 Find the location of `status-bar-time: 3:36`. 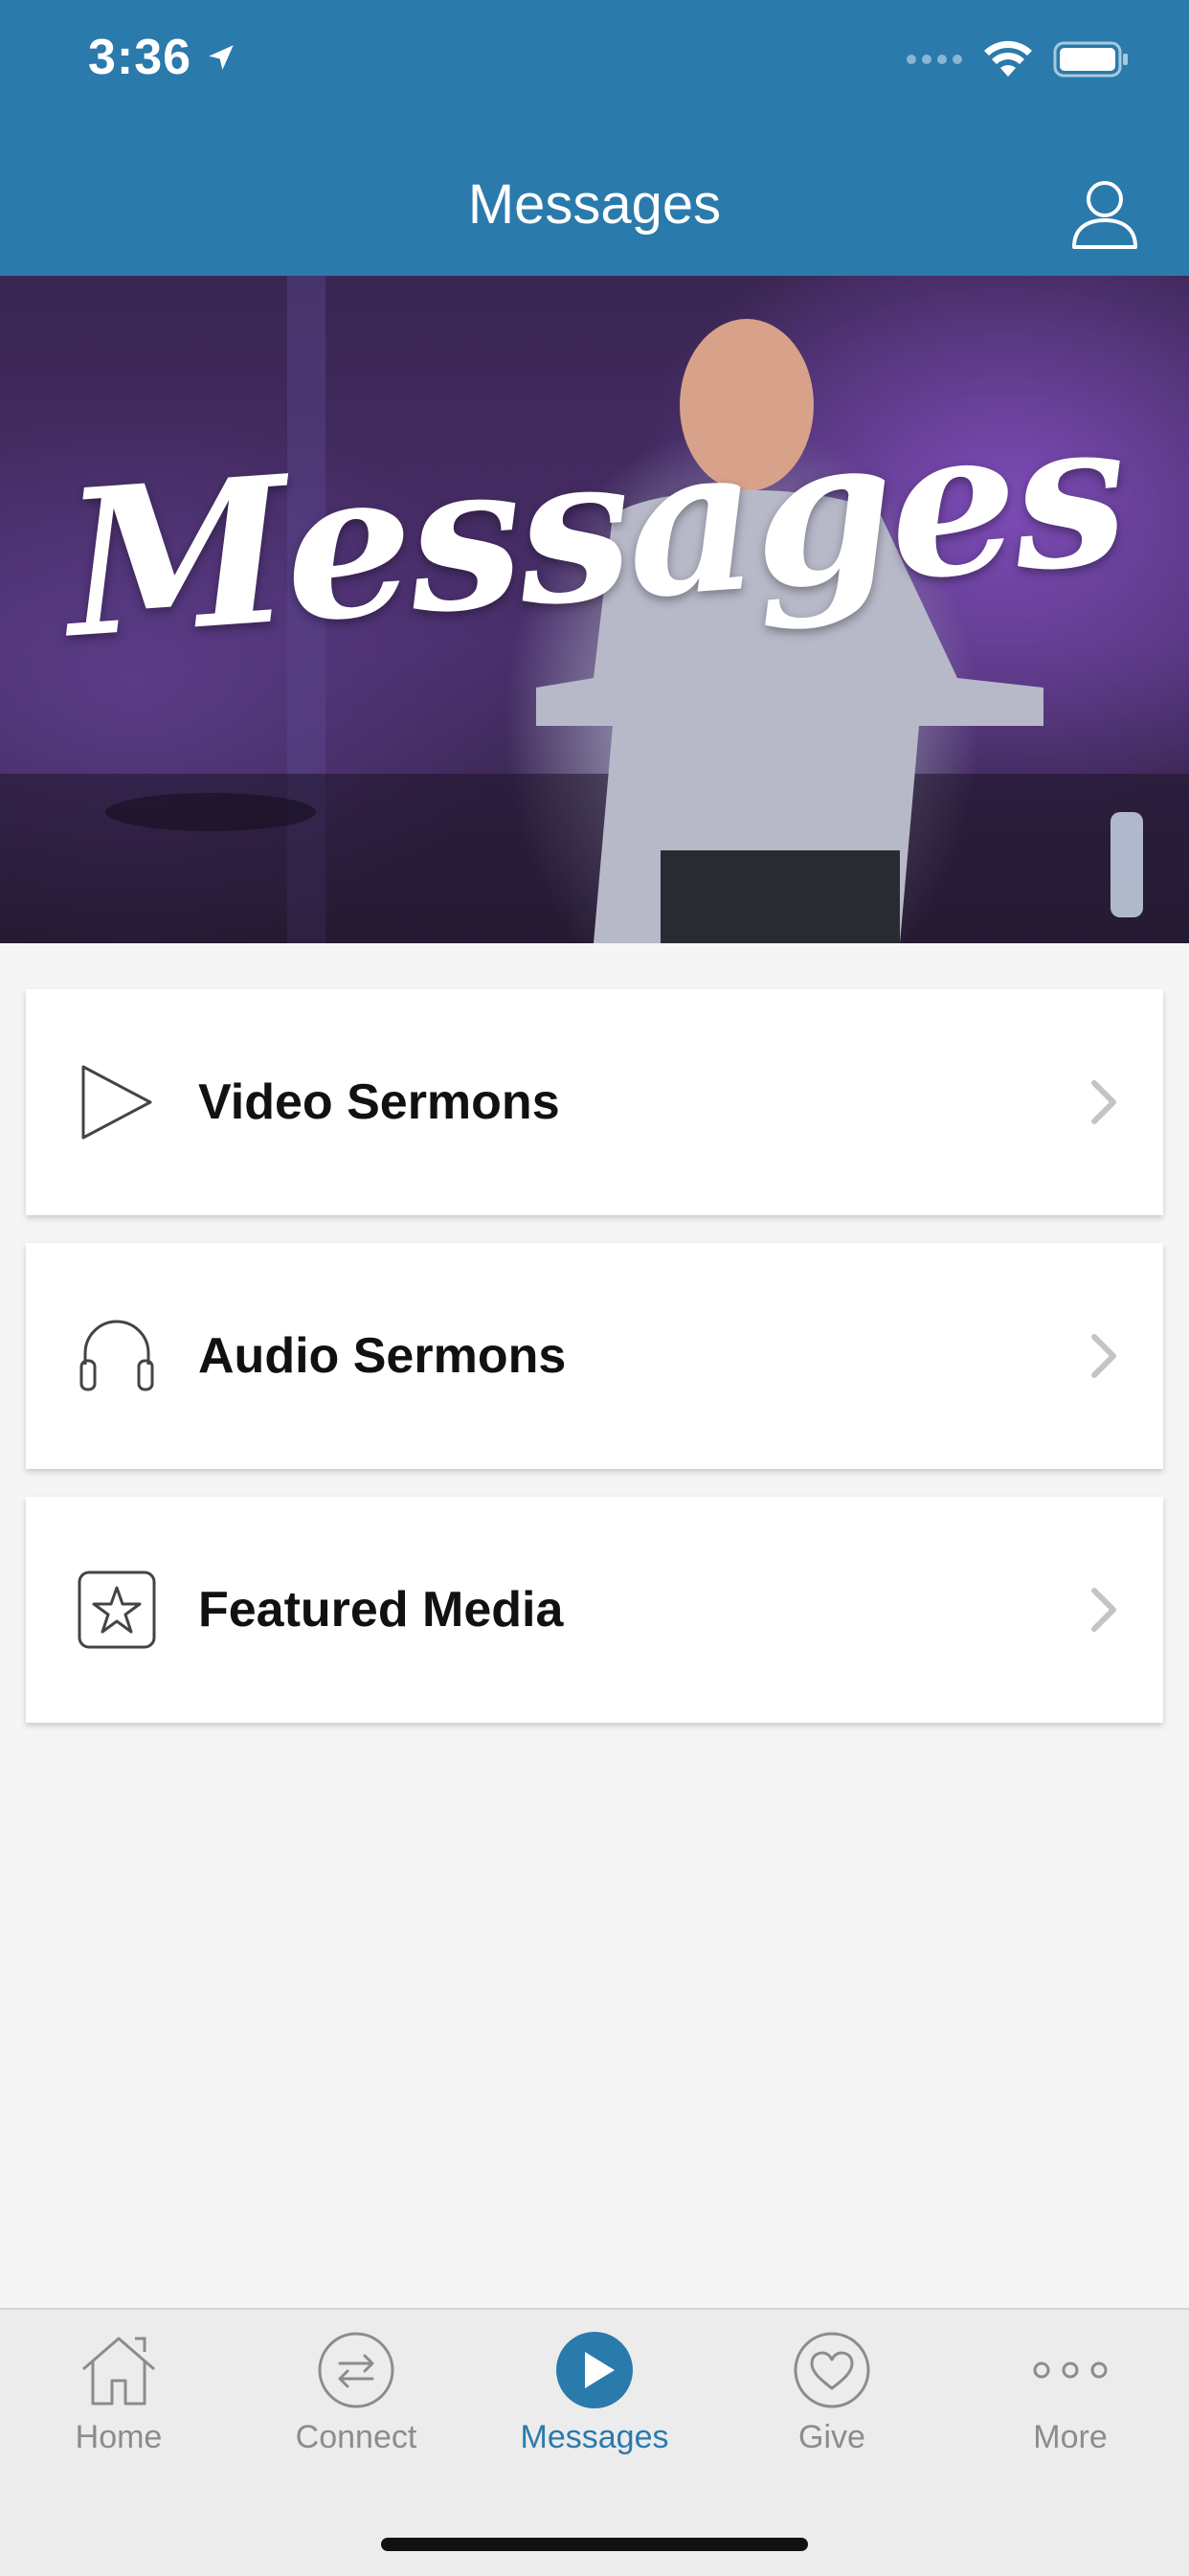

status-bar-time: 3:36 is located at coordinates (162, 57).